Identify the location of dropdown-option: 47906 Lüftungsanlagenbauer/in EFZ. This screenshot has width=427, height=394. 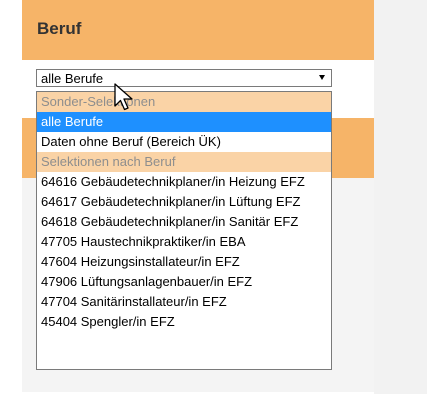
(184, 282).